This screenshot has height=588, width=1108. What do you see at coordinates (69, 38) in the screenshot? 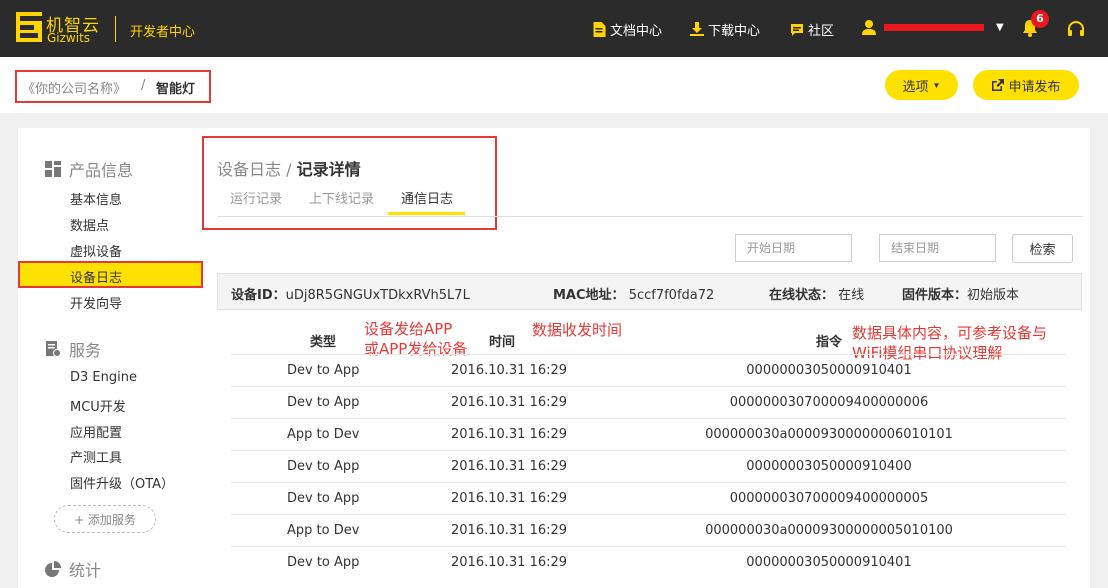
I see `logo-subtext: Gizwits` at bounding box center [69, 38].